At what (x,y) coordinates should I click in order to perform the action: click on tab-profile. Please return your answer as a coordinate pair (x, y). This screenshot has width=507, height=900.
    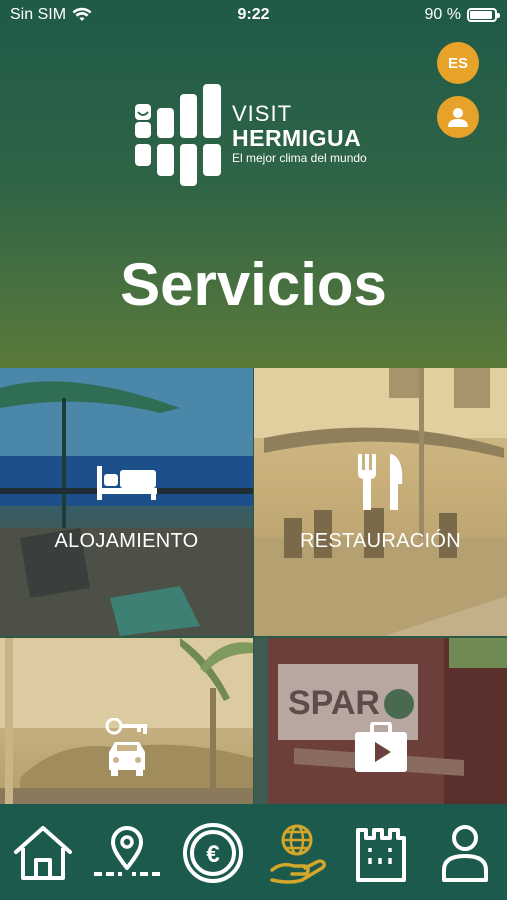
    Looking at the image, I should click on (465, 853).